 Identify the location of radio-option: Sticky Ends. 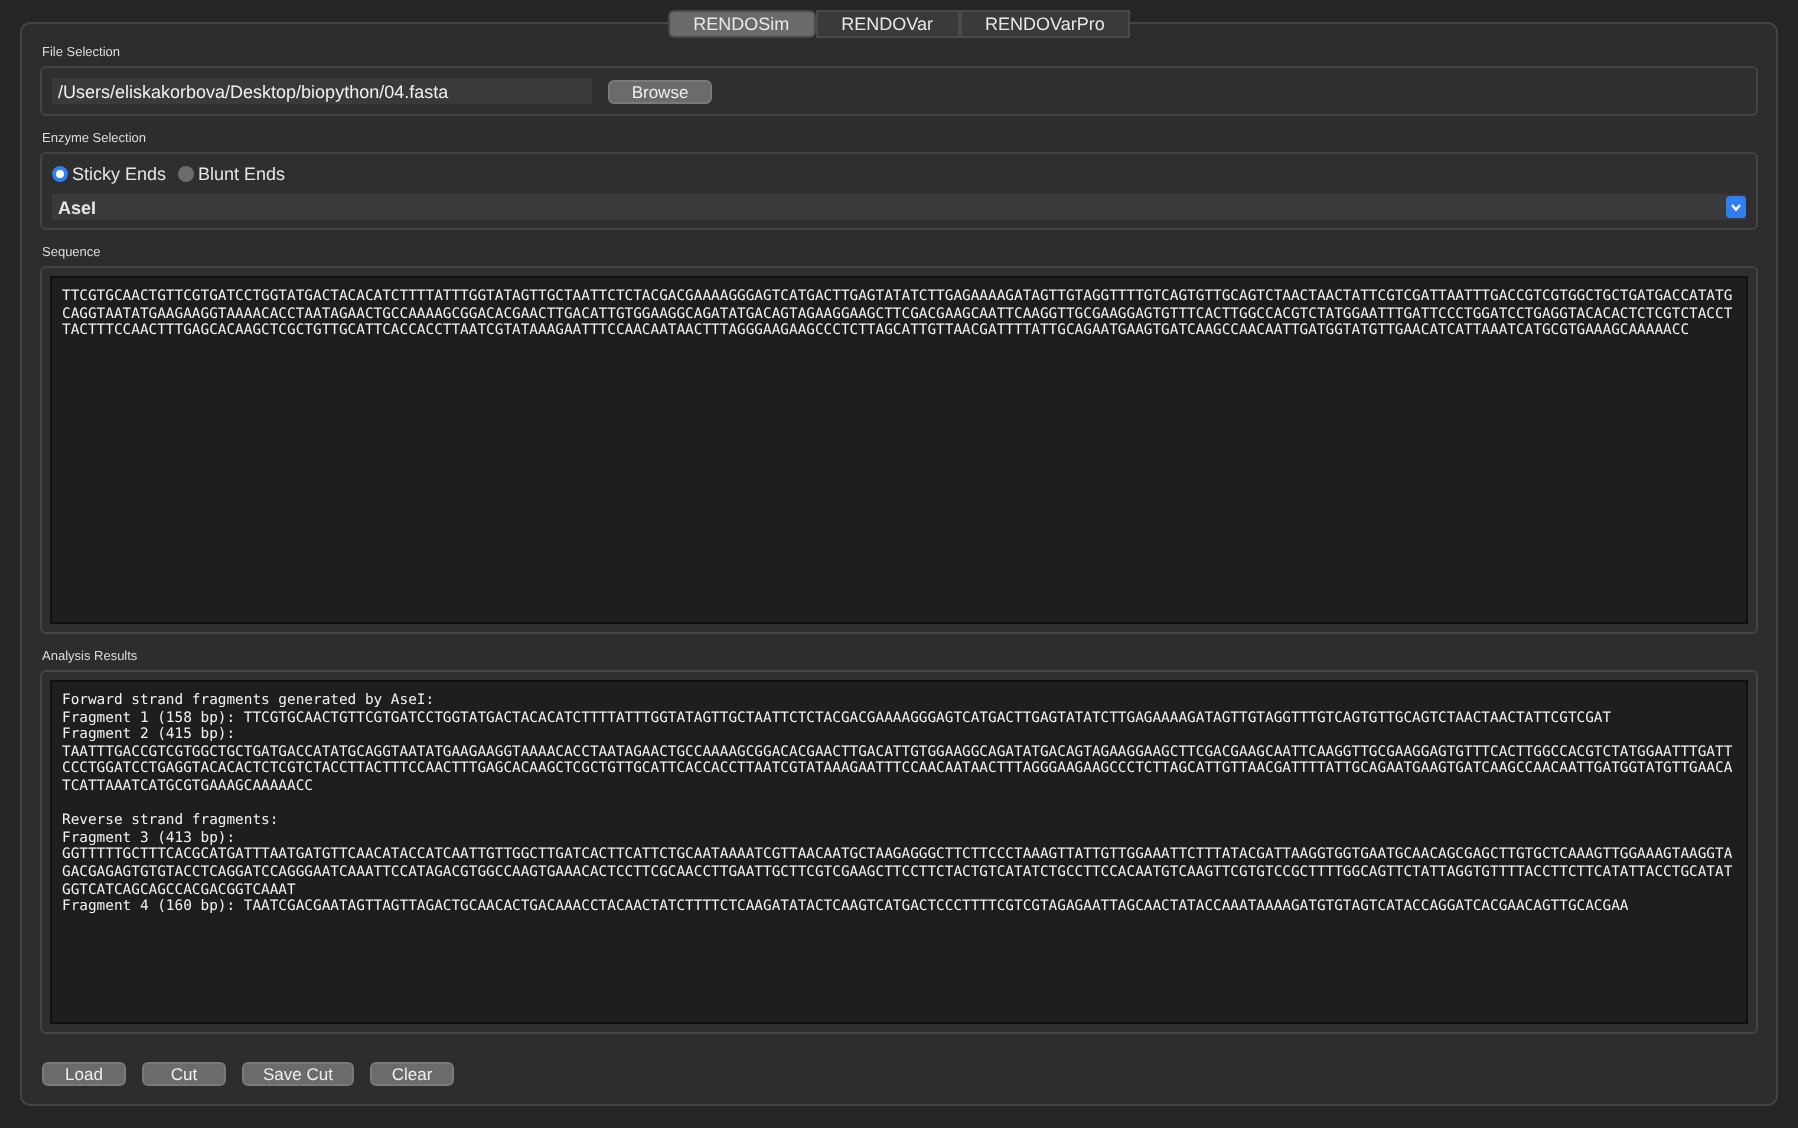
(109, 174).